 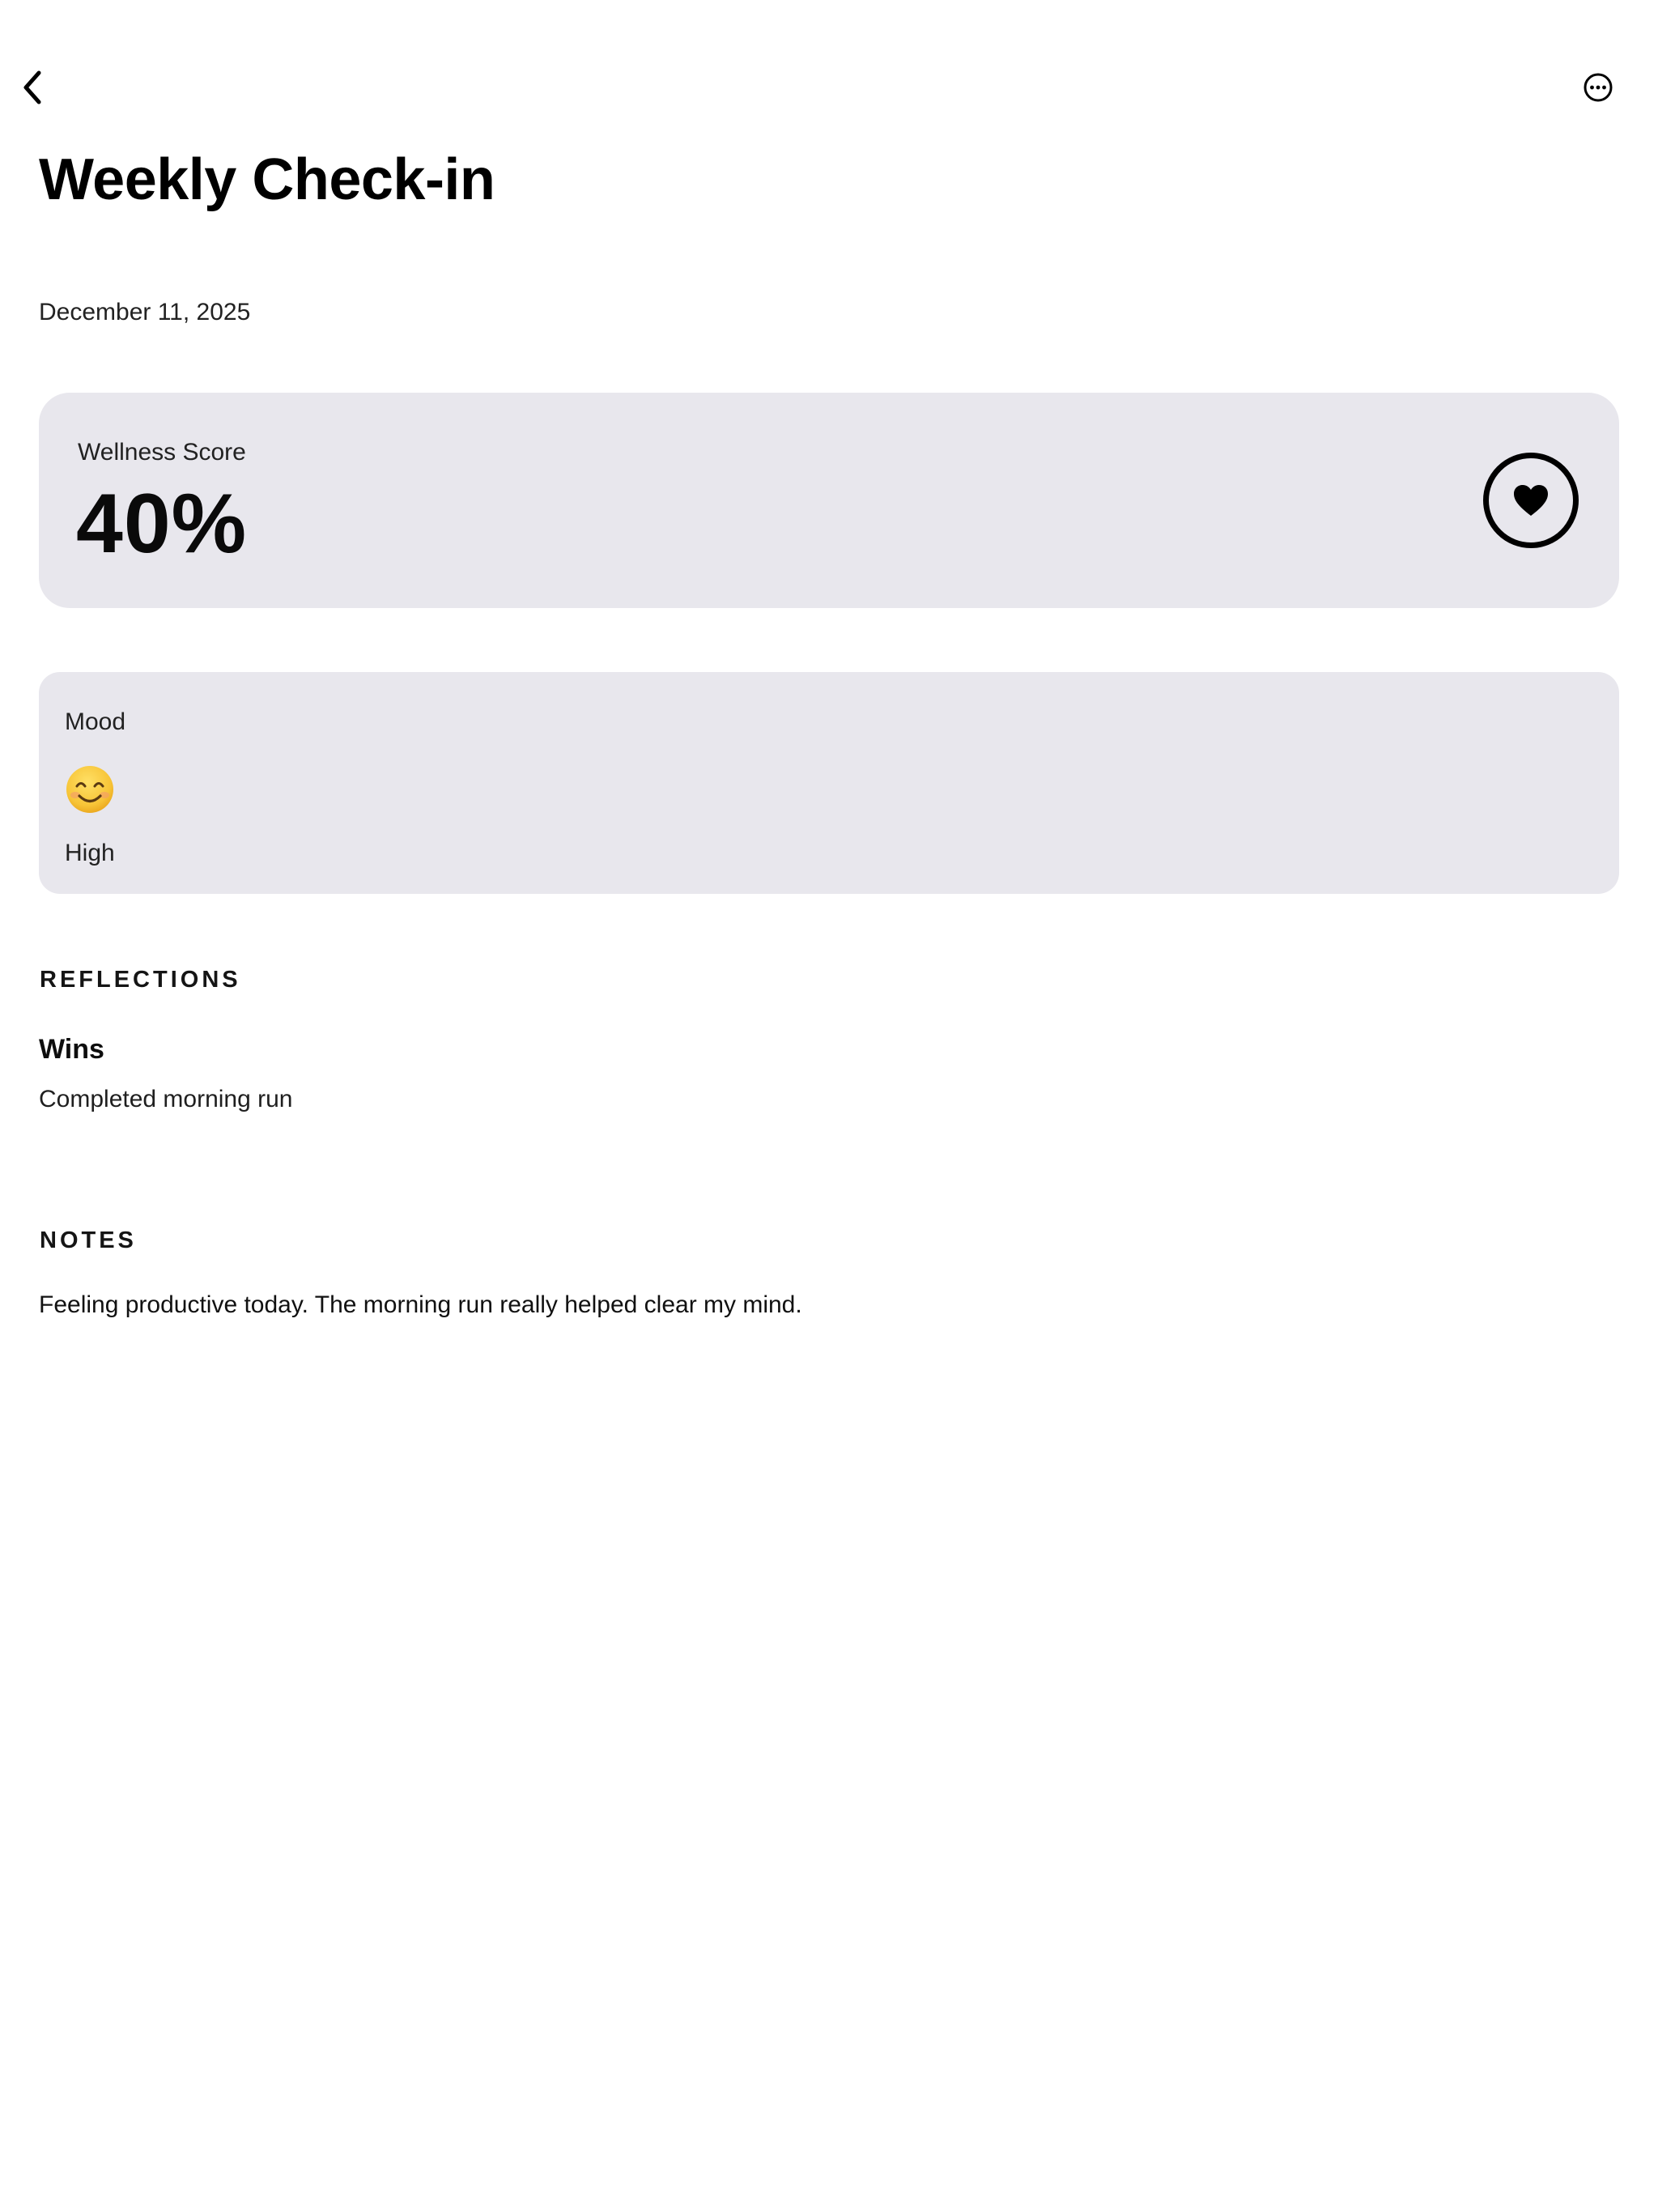 I want to click on heart-icon, so click(x=1531, y=501).